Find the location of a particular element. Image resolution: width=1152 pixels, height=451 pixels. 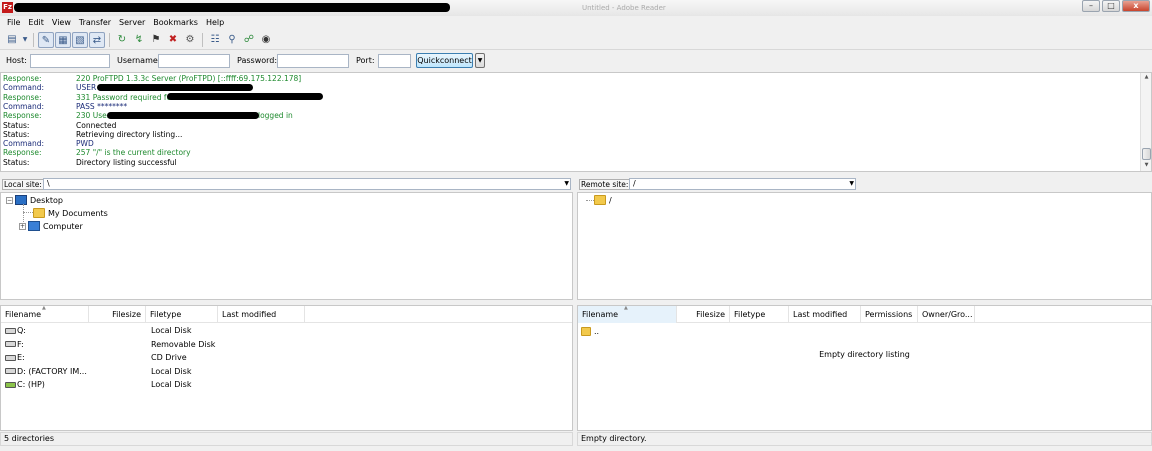

port-label: Port: is located at coordinates (365, 60).